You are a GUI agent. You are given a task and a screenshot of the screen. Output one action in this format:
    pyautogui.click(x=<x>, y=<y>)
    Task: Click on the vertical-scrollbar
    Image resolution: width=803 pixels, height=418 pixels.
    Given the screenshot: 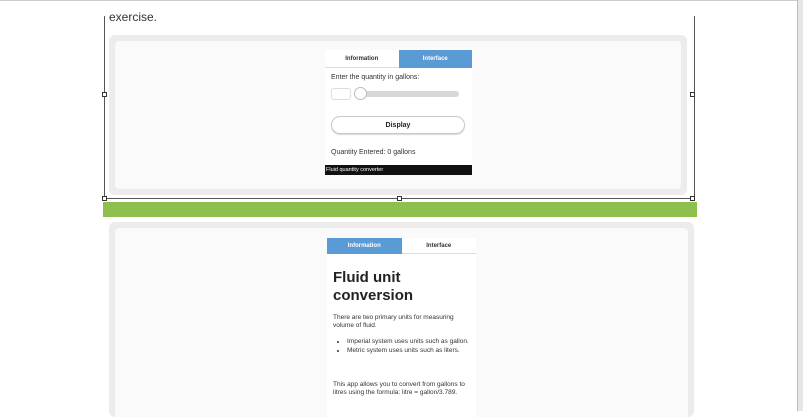 What is the action you would take?
    pyautogui.click(x=800, y=205)
    